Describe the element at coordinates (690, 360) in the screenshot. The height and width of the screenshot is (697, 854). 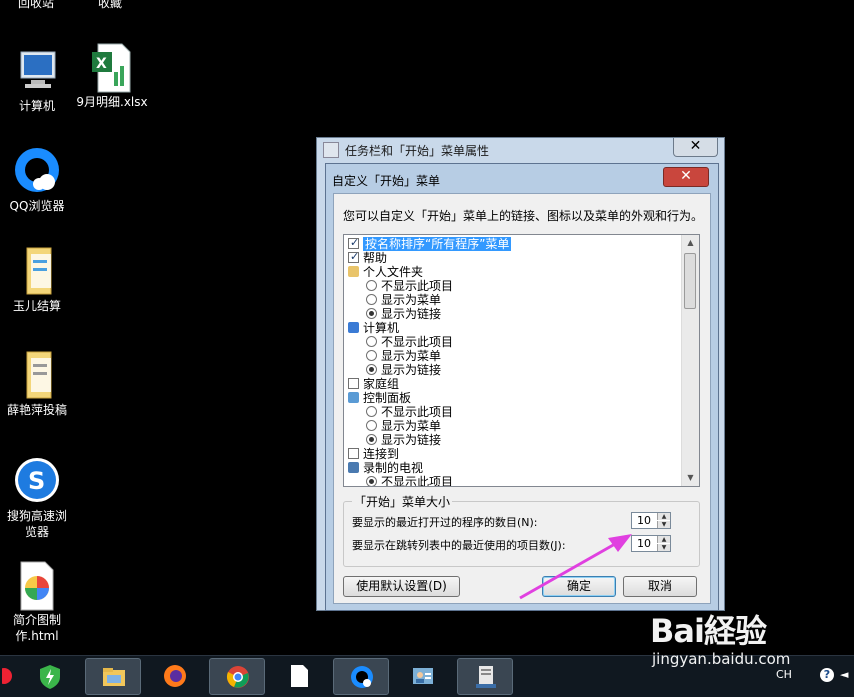
I see `vertical-scrollbar: ▲ ▼` at that location.